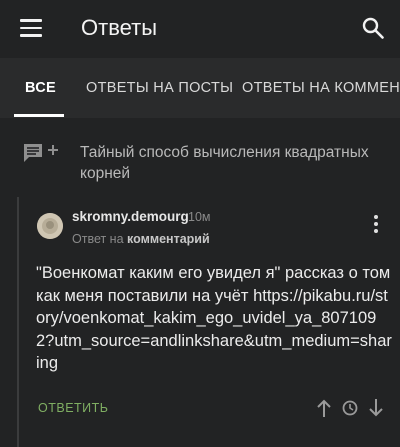 The height and width of the screenshot is (447, 400). Describe the element at coordinates (199, 217) in the screenshot. I see `comment-time: 10м` at that location.